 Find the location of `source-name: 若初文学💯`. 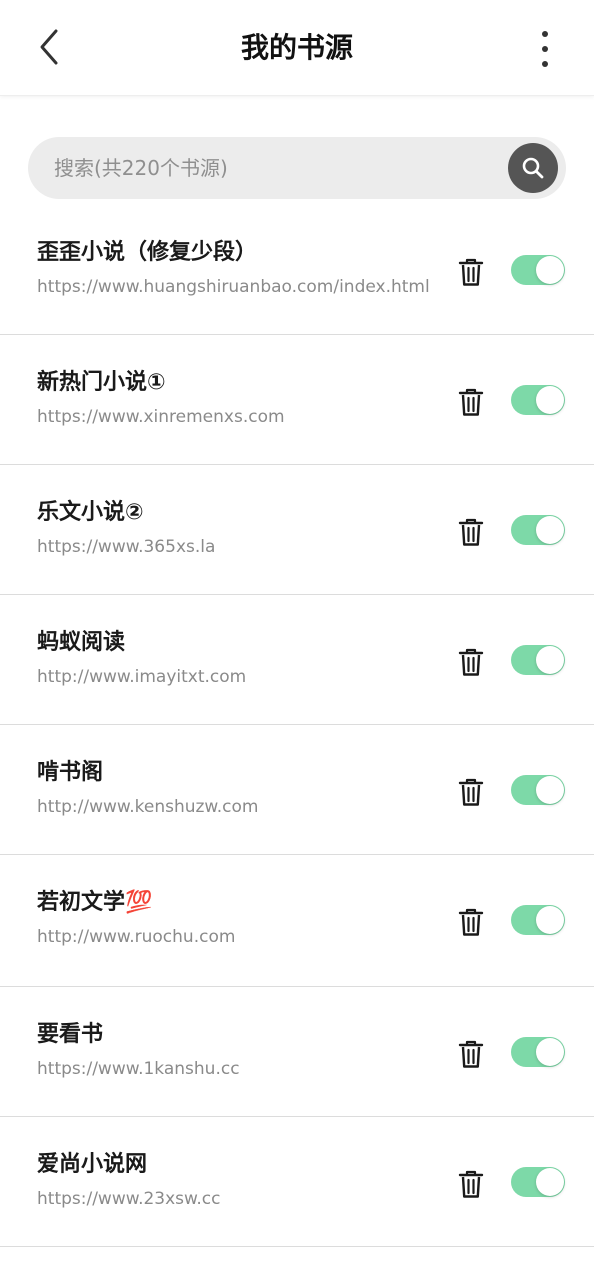

source-name: 若初文学💯 is located at coordinates (95, 902).